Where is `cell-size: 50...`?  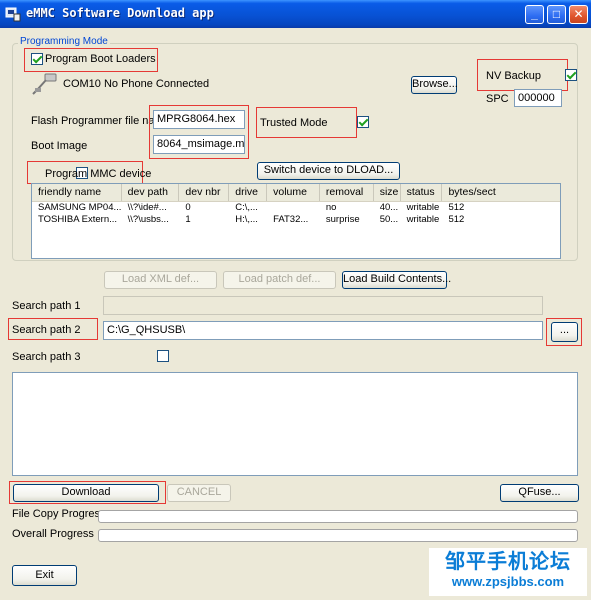 cell-size: 50... is located at coordinates (389, 219).